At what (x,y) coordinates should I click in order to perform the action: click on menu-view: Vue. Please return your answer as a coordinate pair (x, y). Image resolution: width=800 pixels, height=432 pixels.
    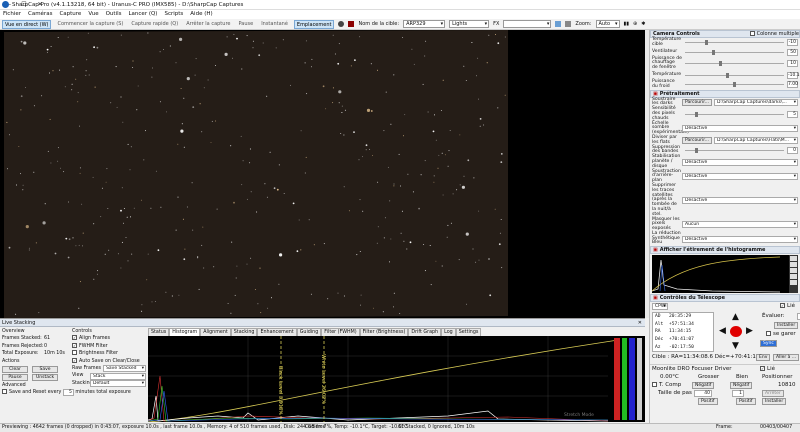
    Looking at the image, I should click on (93, 14).